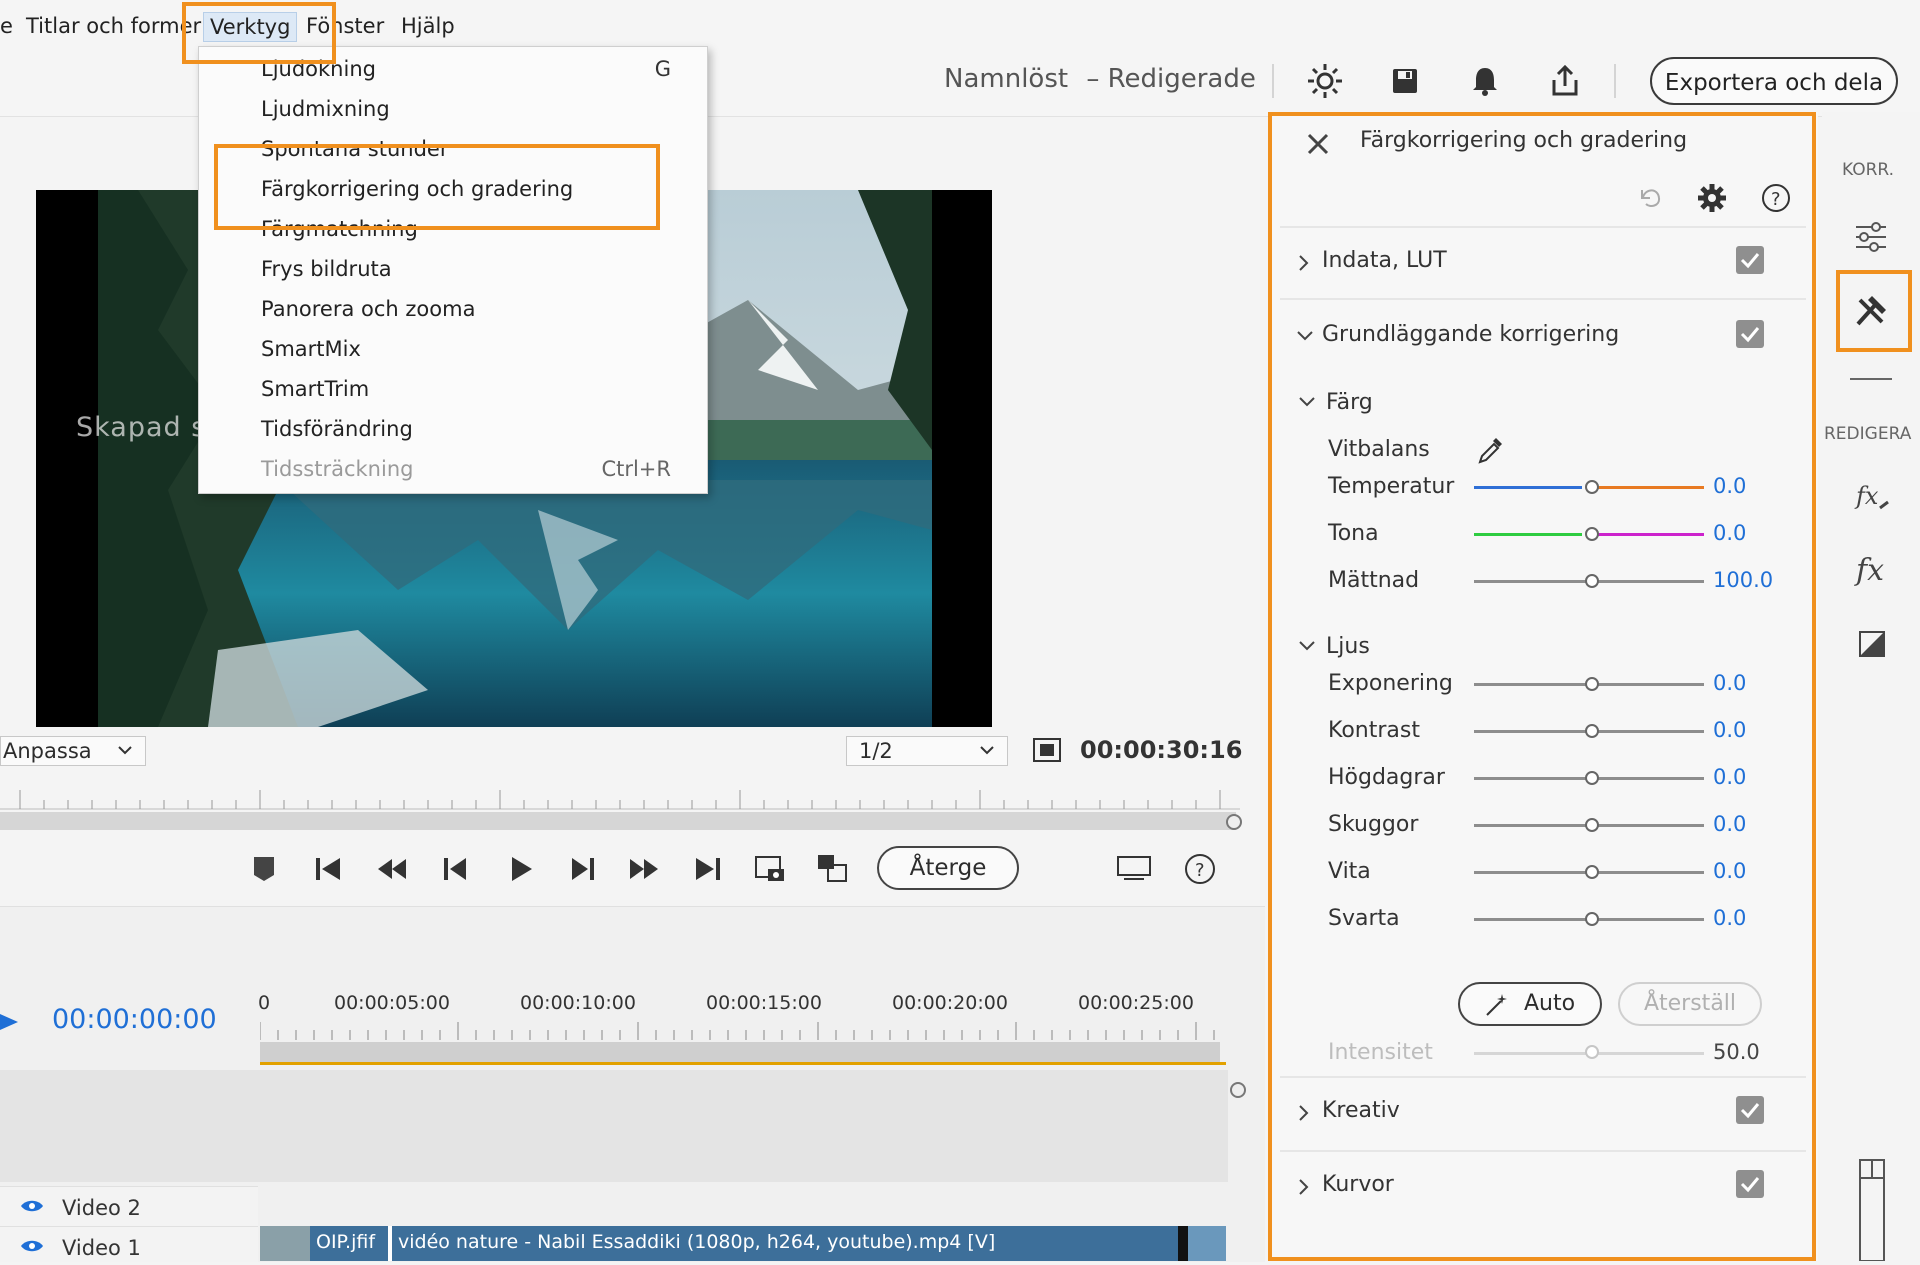 This screenshot has width=1920, height=1265. What do you see at coordinates (950, 1003) in the screenshot?
I see `timeline-tick-label: 00:00:20:00` at bounding box center [950, 1003].